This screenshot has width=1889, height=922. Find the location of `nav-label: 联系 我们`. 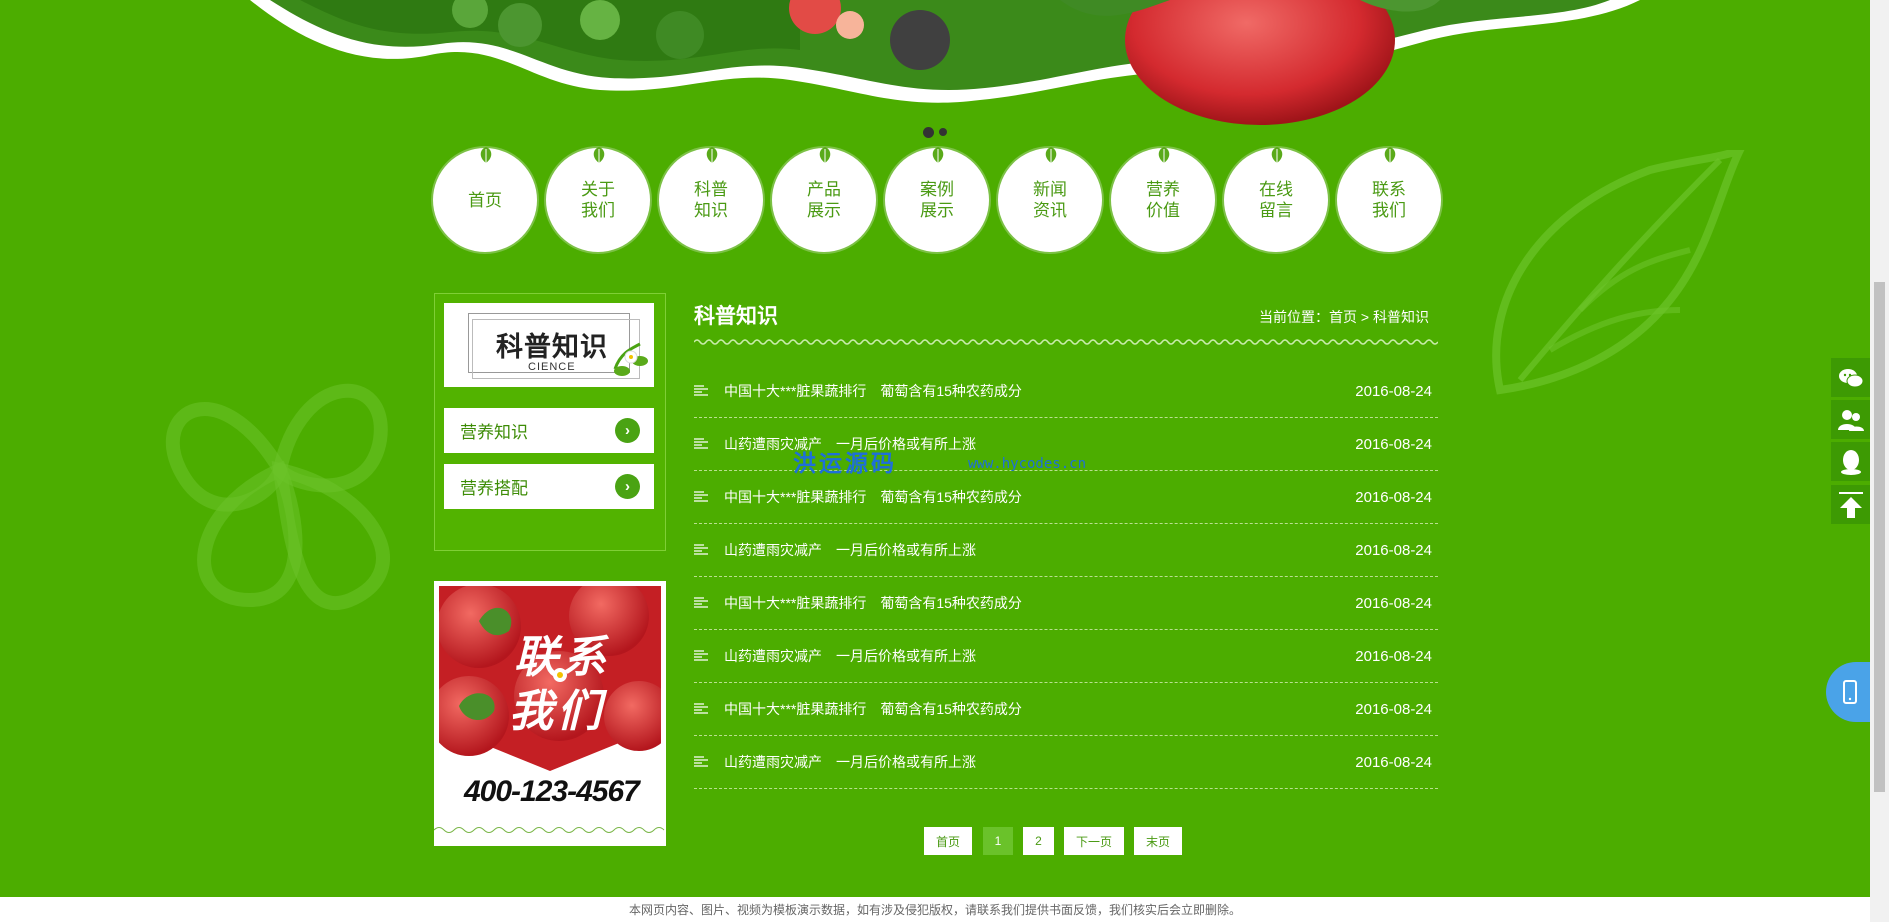

nav-label: 联系 我们 is located at coordinates (1389, 200).